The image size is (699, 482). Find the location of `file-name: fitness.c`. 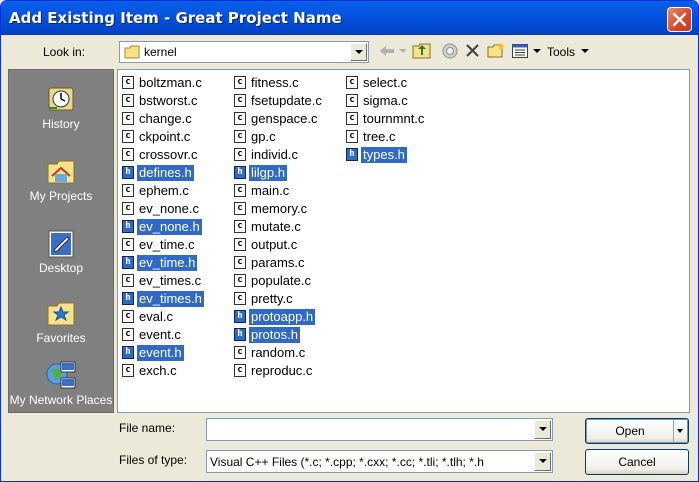

file-name: fitness.c is located at coordinates (275, 82).